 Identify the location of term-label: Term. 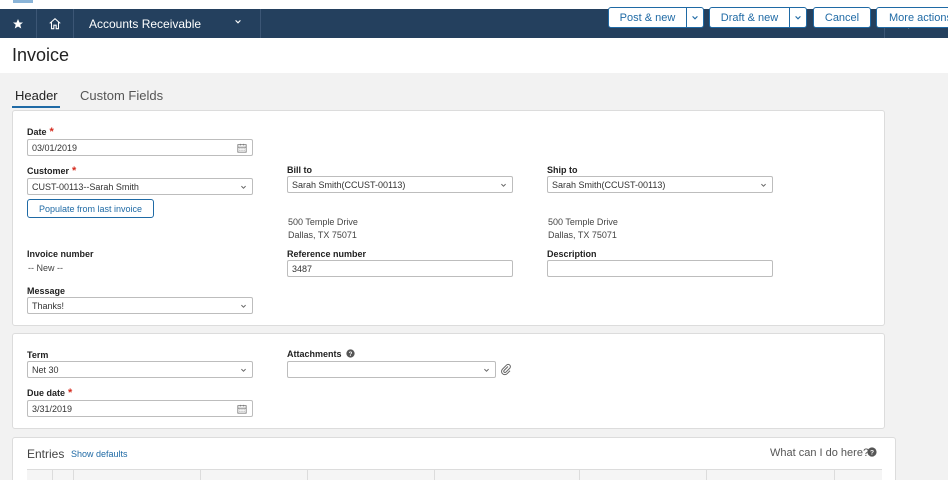
(38, 355).